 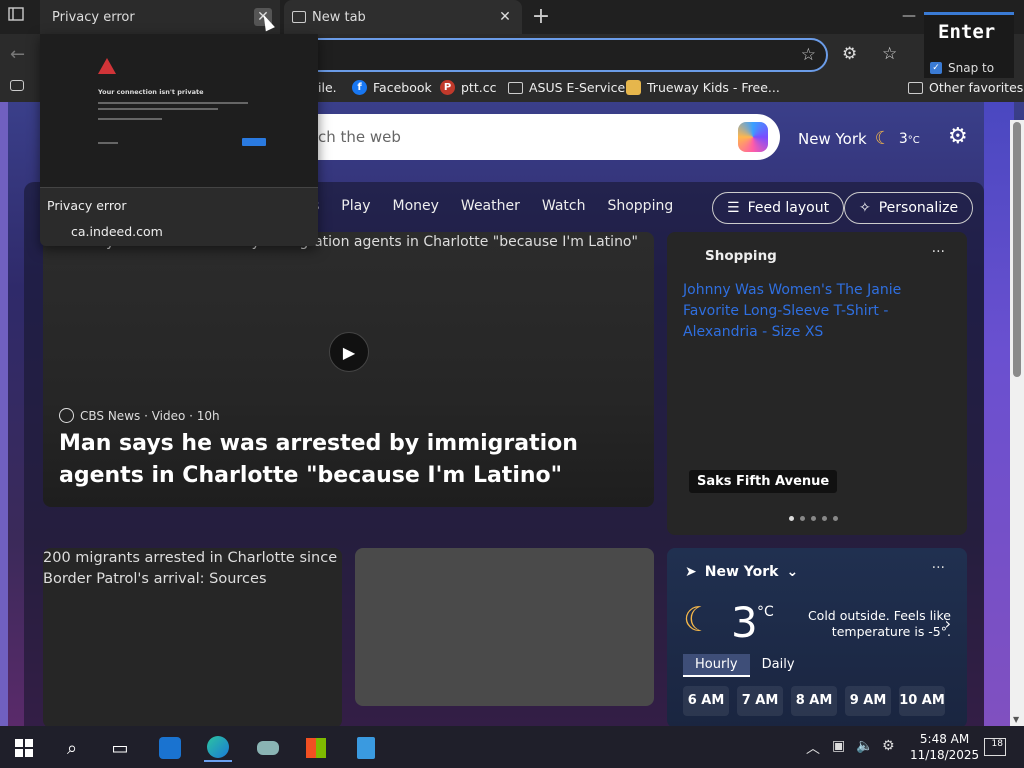 I want to click on search-placeholder: ch the web, so click(x=359, y=137).